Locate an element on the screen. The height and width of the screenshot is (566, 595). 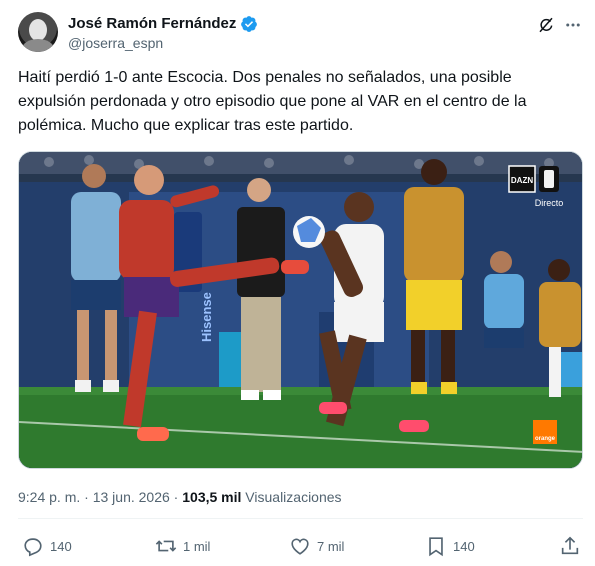
avatar is located at coordinates (38, 32).